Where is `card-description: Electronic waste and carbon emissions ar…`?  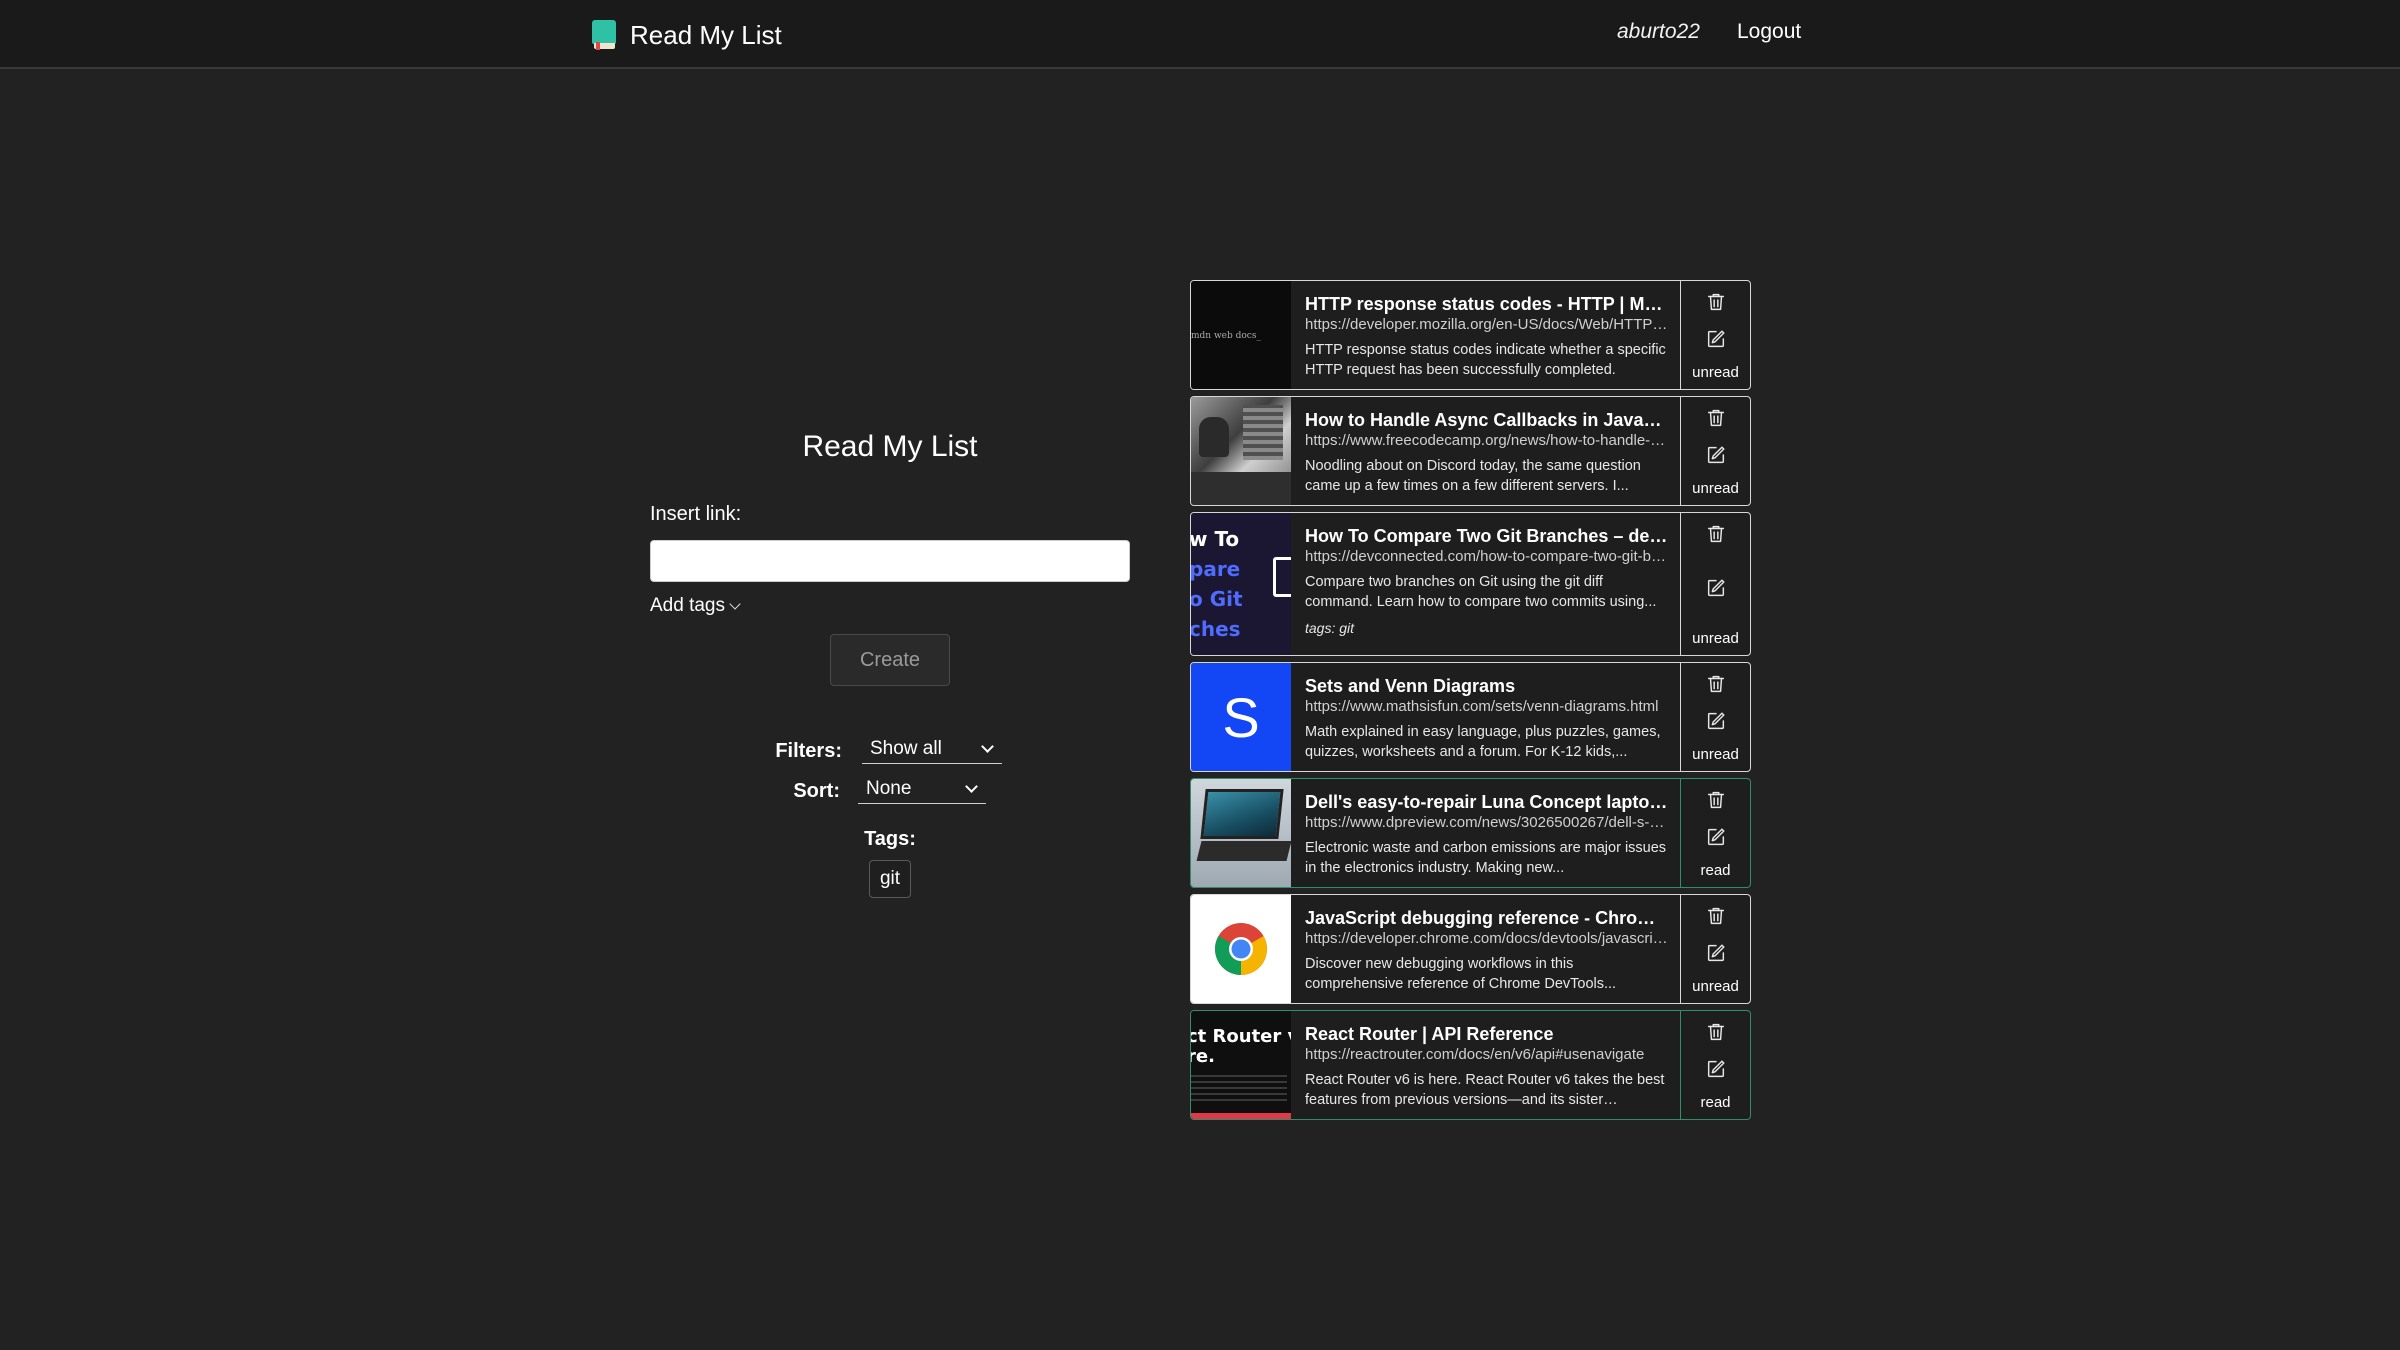 card-description: Electronic waste and carbon emissions ar… is located at coordinates (1486, 858).